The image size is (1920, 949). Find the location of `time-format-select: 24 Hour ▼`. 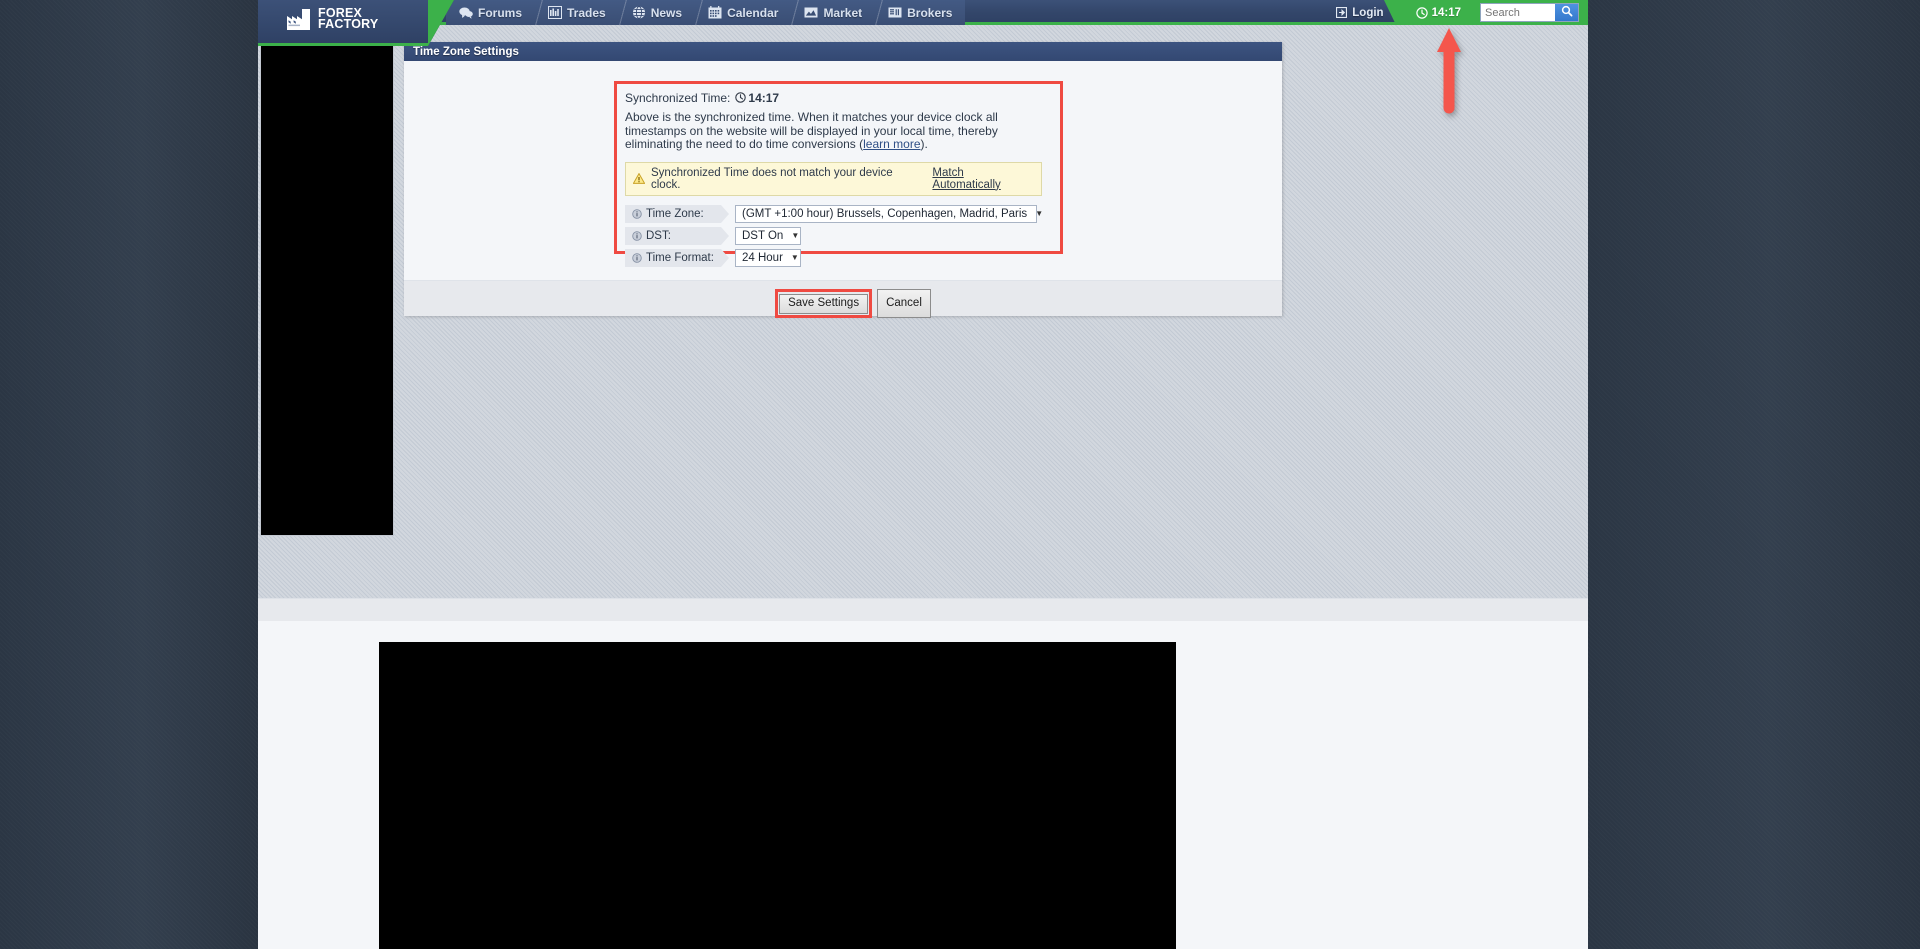

time-format-select: 24 Hour ▼ is located at coordinates (768, 257).